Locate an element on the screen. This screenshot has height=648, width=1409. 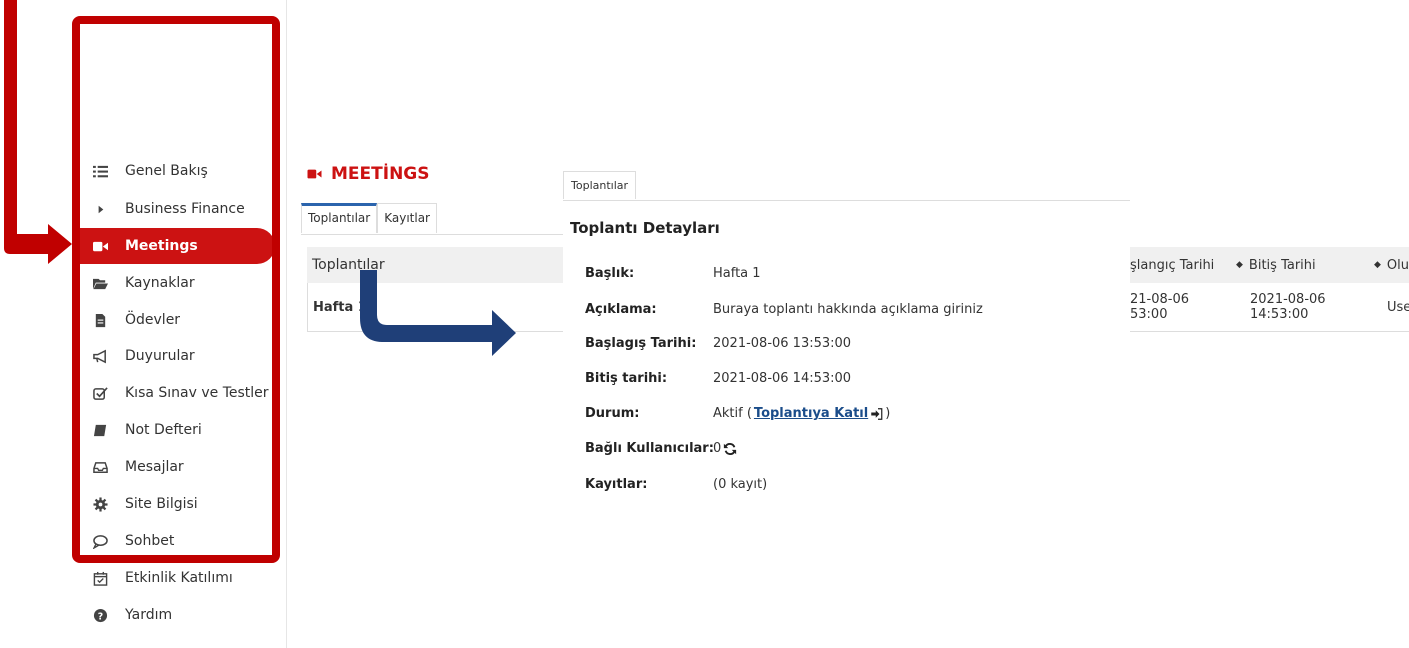
detail-start-label: Başlagış Tarihi: is located at coordinates (641, 343).